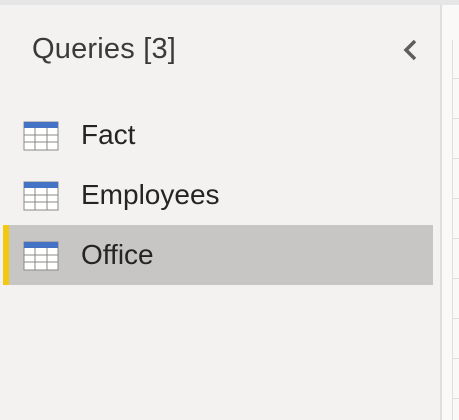  Describe the element at coordinates (104, 49) in the screenshot. I see `queries-pane-title: Queries [3]` at that location.